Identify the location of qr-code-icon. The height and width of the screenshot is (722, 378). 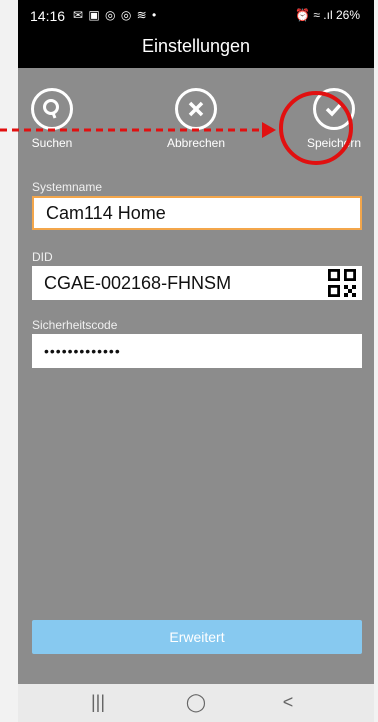
(342, 283).